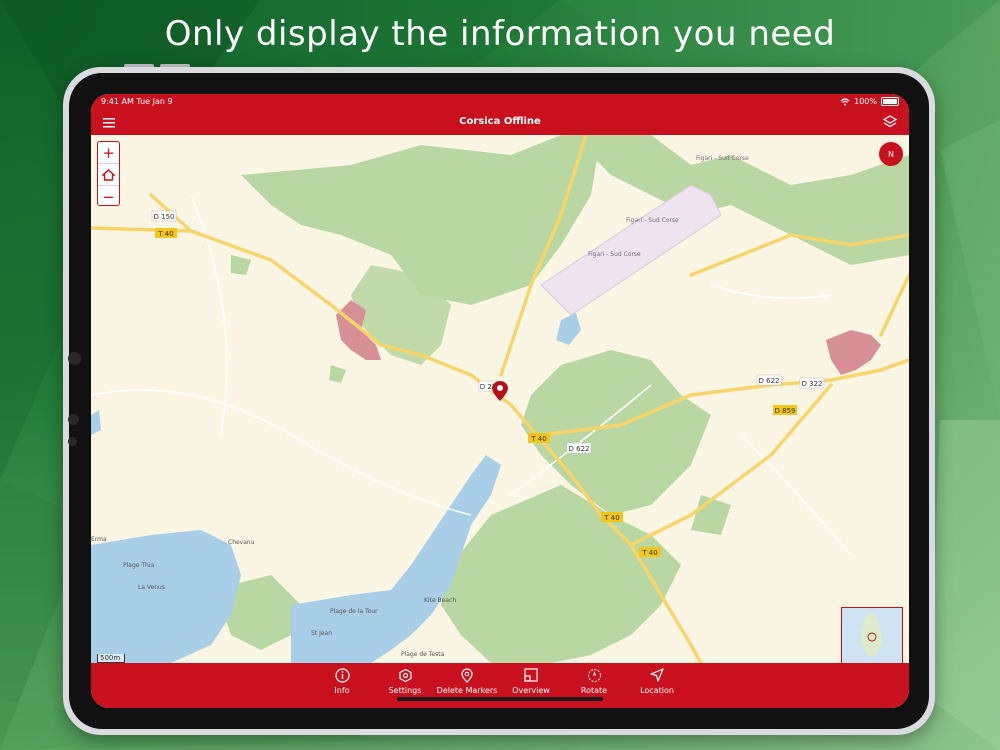 This screenshot has width=1000, height=750. Describe the element at coordinates (354, 611) in the screenshot. I see `place-label-plage-tour: Plage de la Tour` at that location.